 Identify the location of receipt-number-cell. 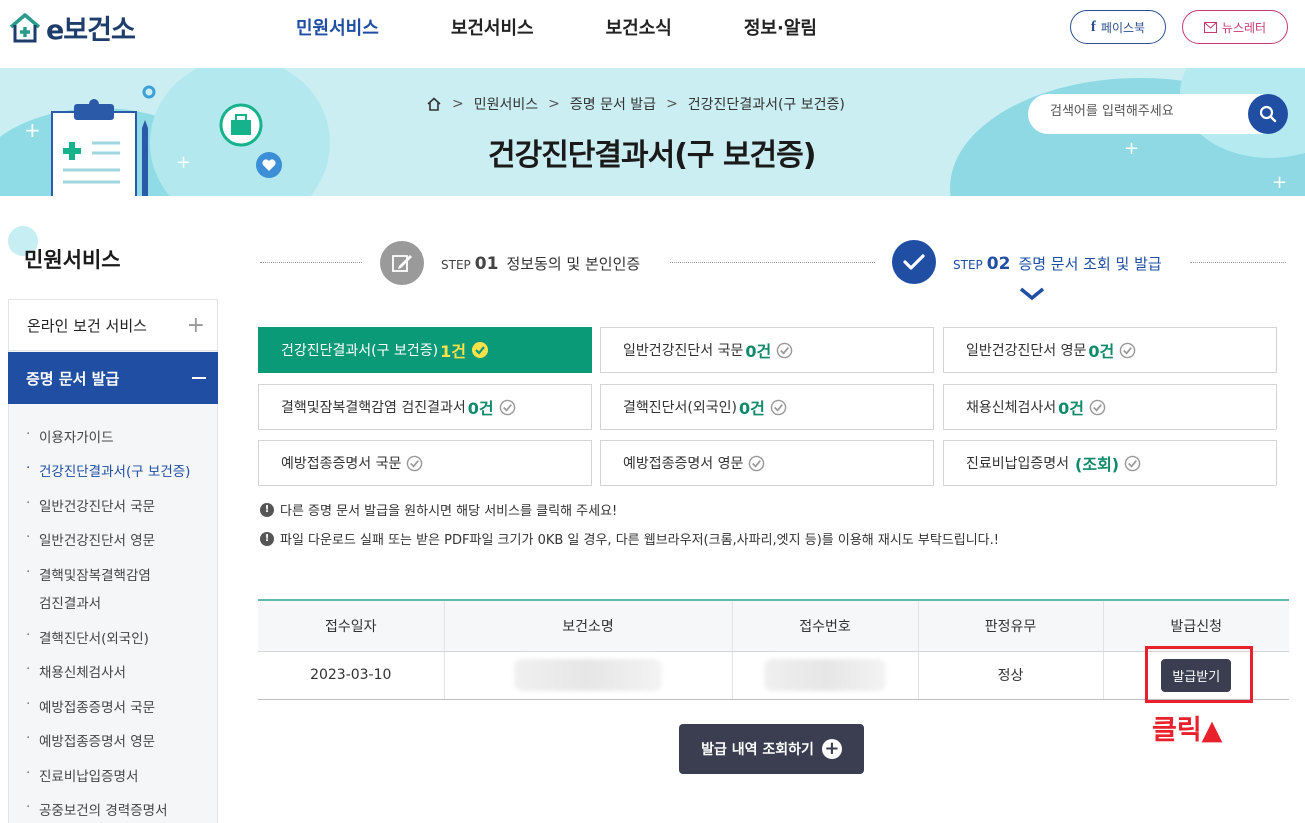
(825, 675).